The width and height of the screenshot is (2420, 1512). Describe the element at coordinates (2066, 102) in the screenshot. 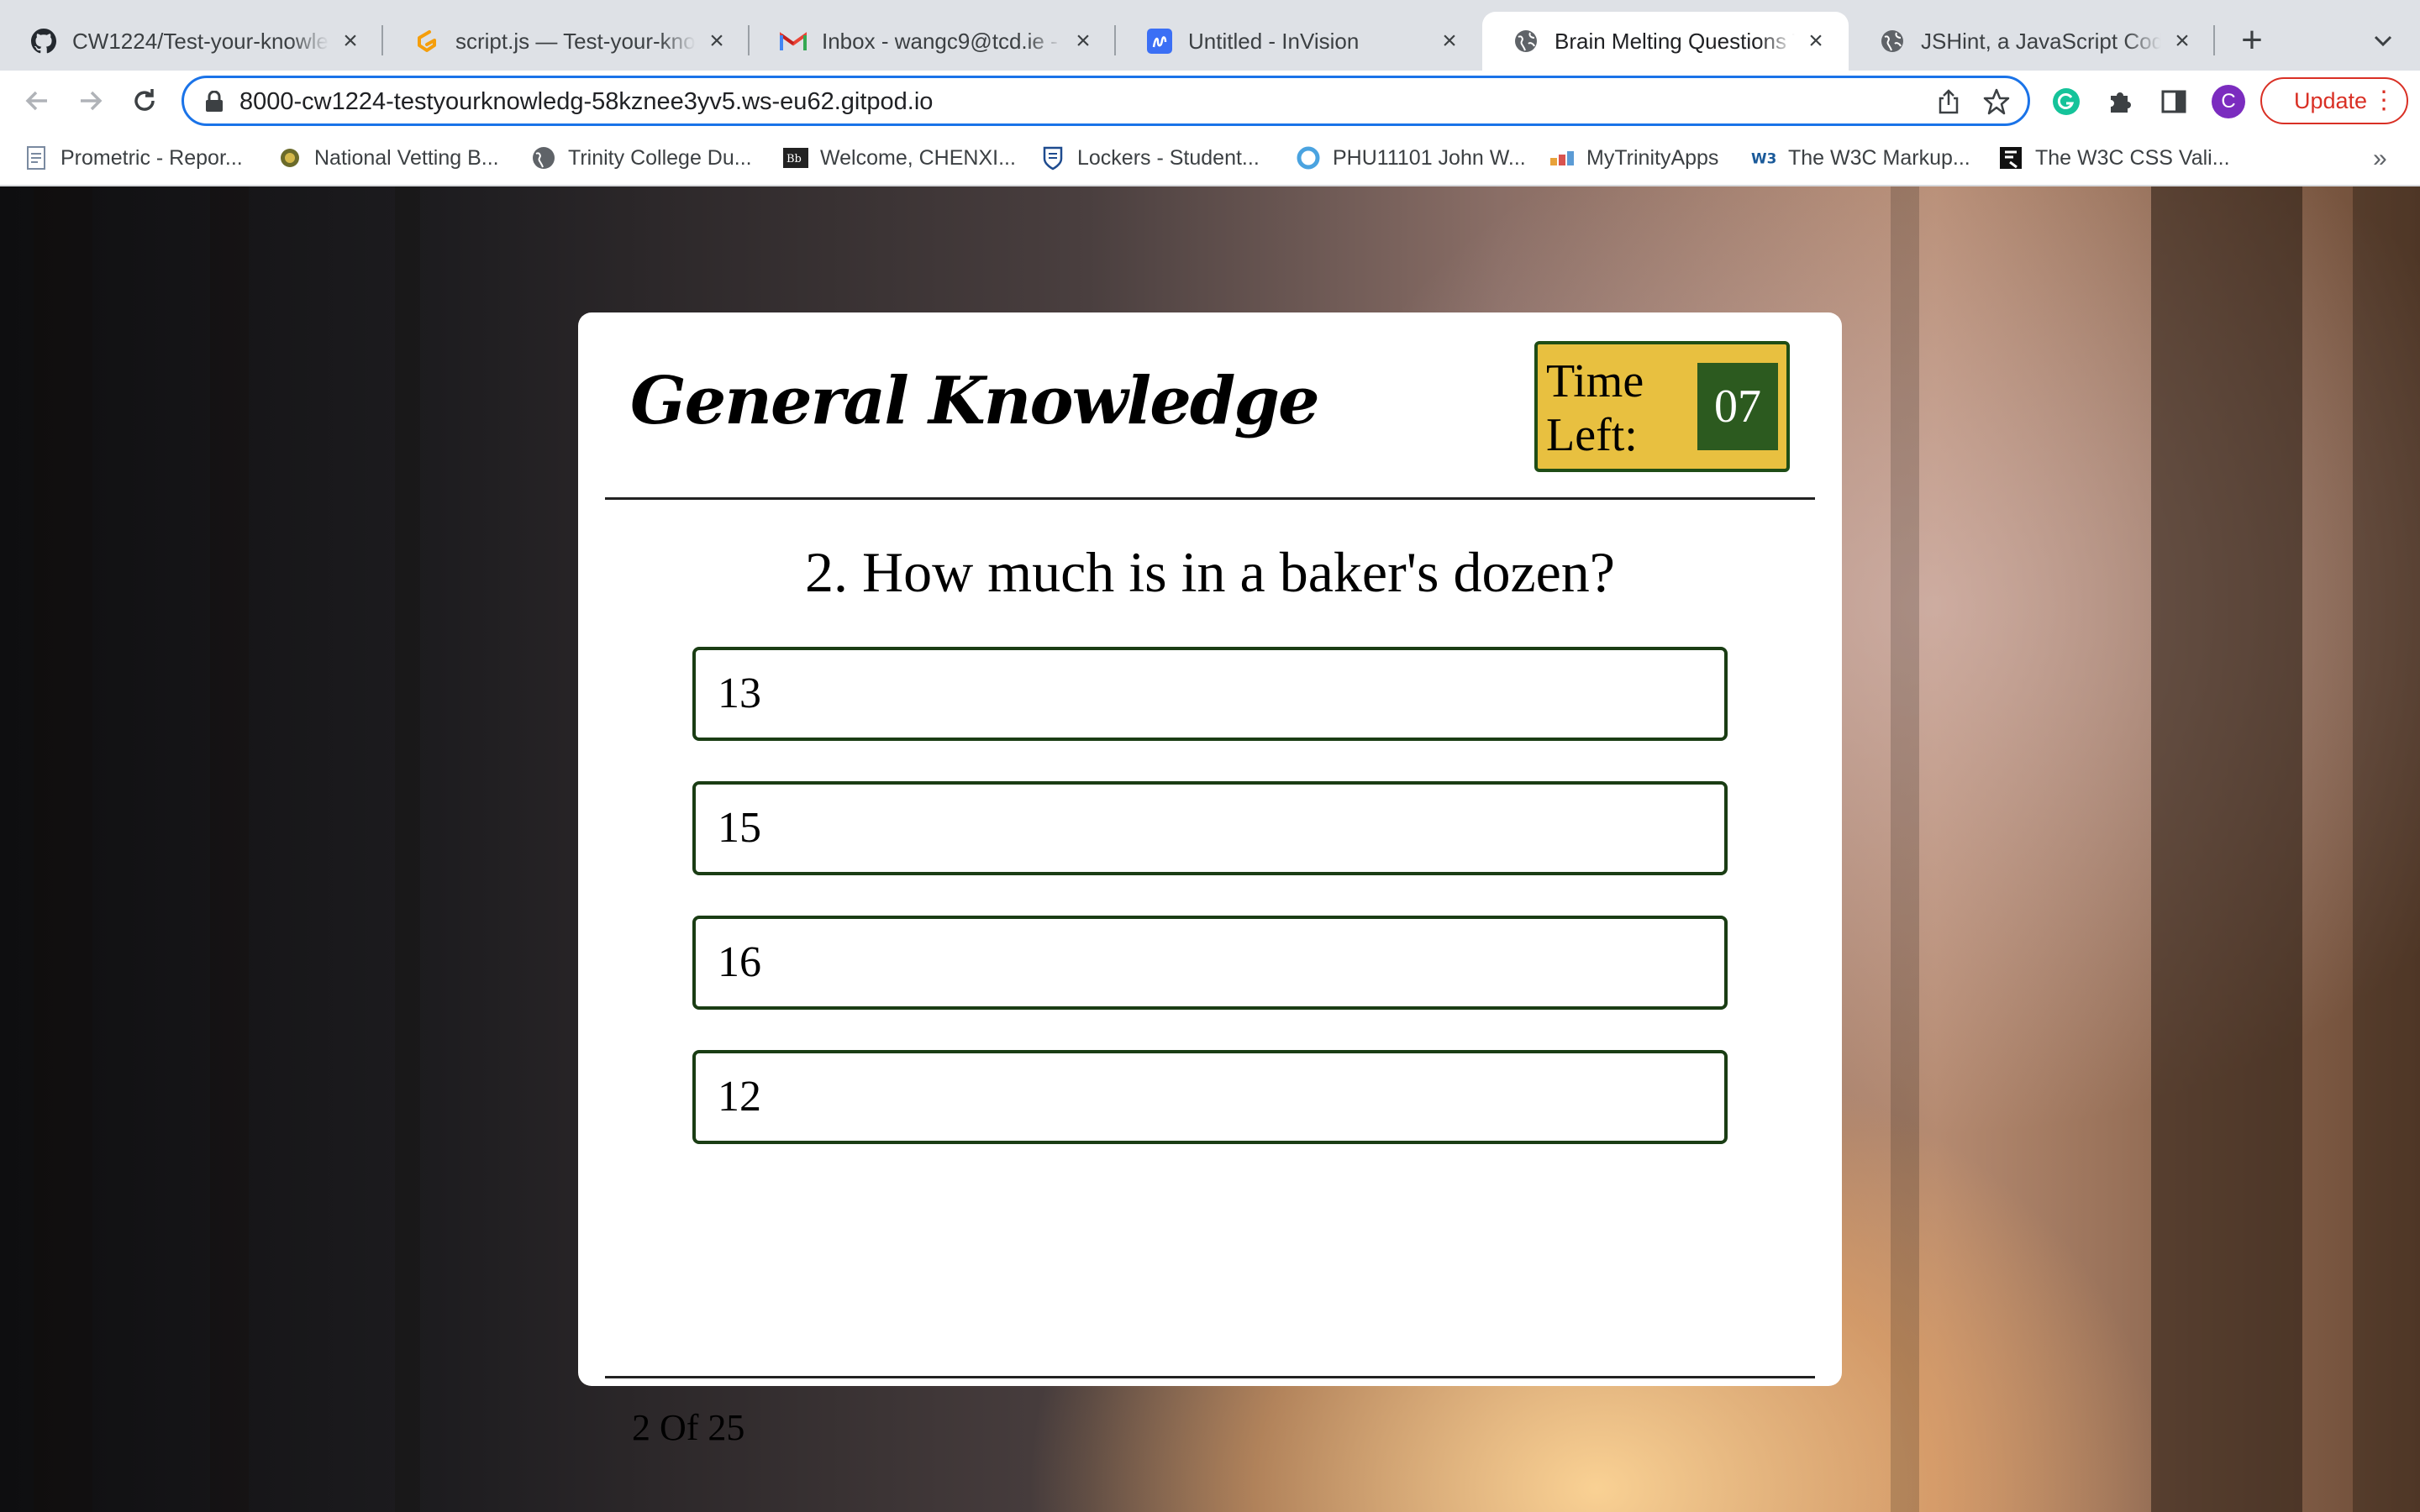

I see `grammarly-icon` at that location.